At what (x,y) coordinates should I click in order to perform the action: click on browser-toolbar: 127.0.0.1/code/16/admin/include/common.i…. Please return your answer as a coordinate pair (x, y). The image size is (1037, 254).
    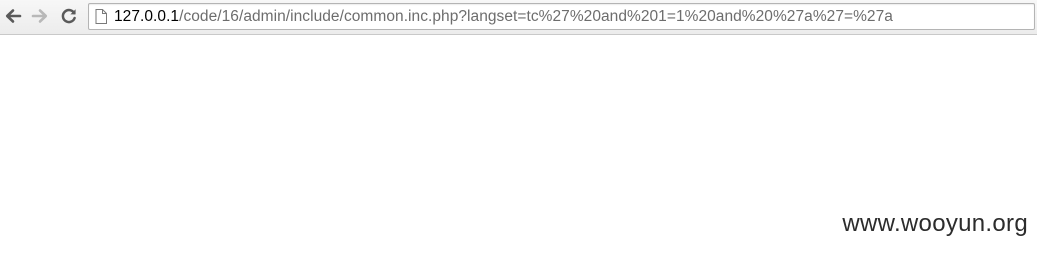
    Looking at the image, I should click on (518, 17).